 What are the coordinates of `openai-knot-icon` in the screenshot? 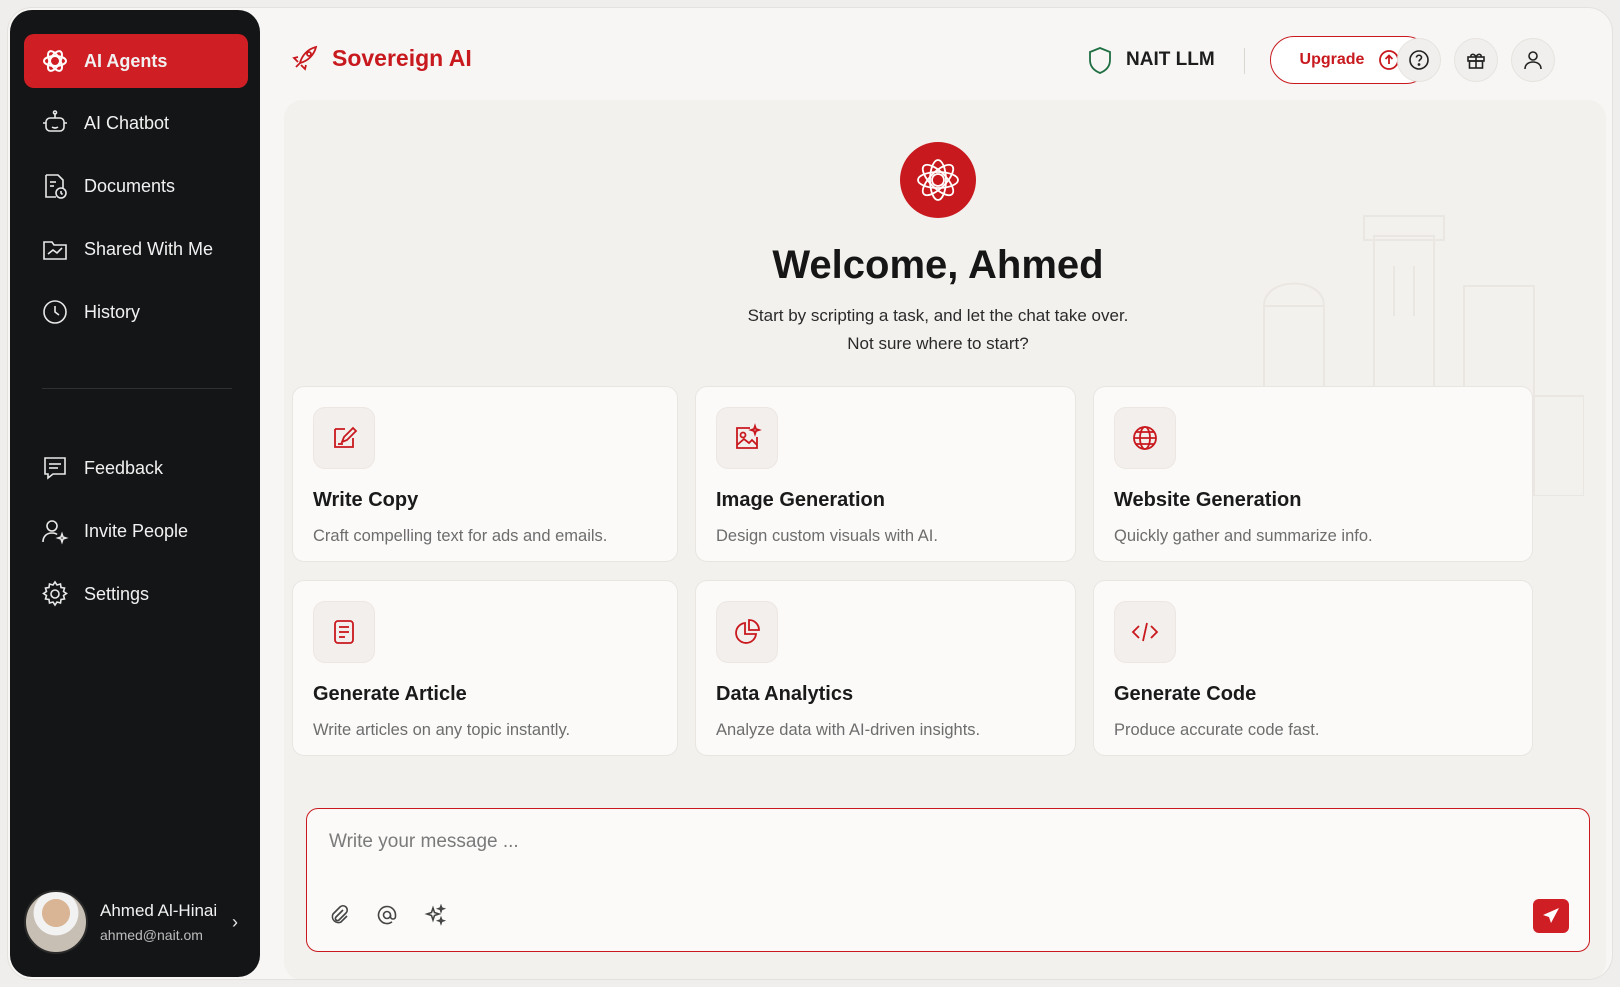 It's located at (55, 61).